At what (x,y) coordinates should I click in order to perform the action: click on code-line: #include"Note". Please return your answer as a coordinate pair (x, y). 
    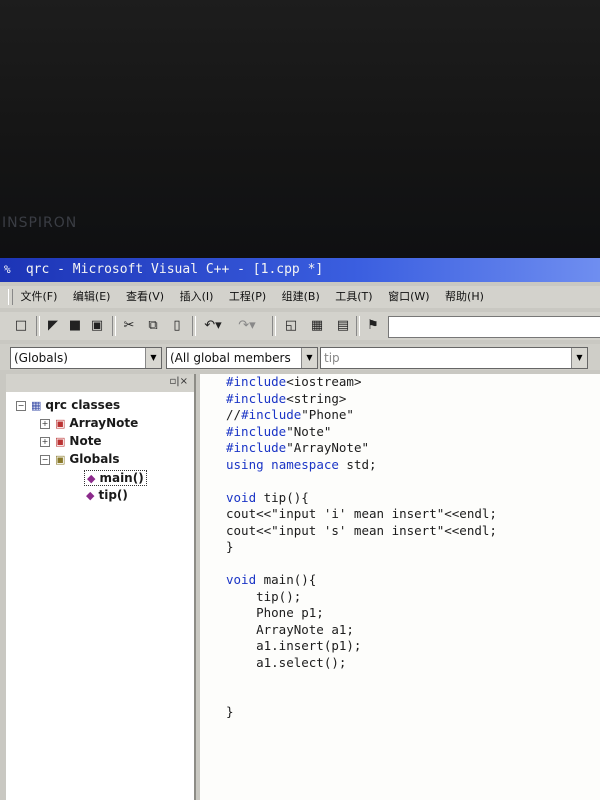
    Looking at the image, I should click on (361, 432).